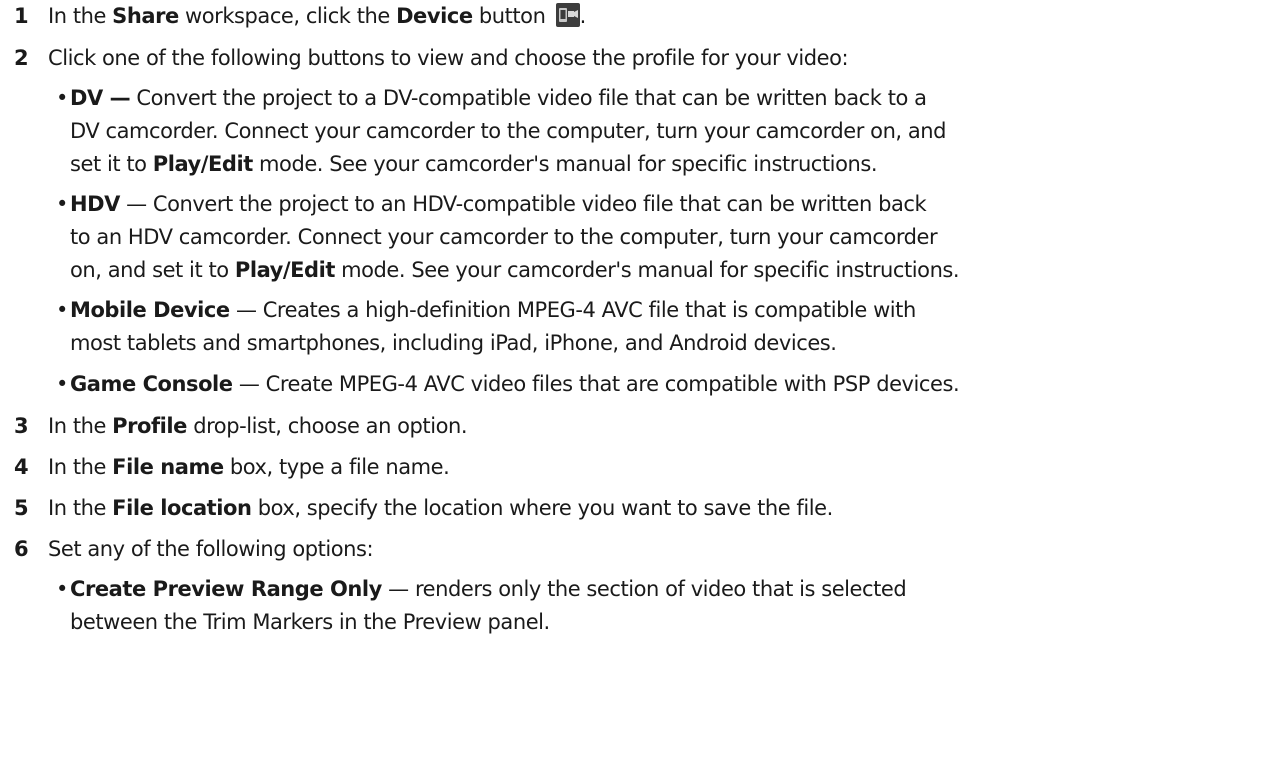 This screenshot has height=757, width=1271. I want to click on term-hdv: HDV, so click(95, 204).